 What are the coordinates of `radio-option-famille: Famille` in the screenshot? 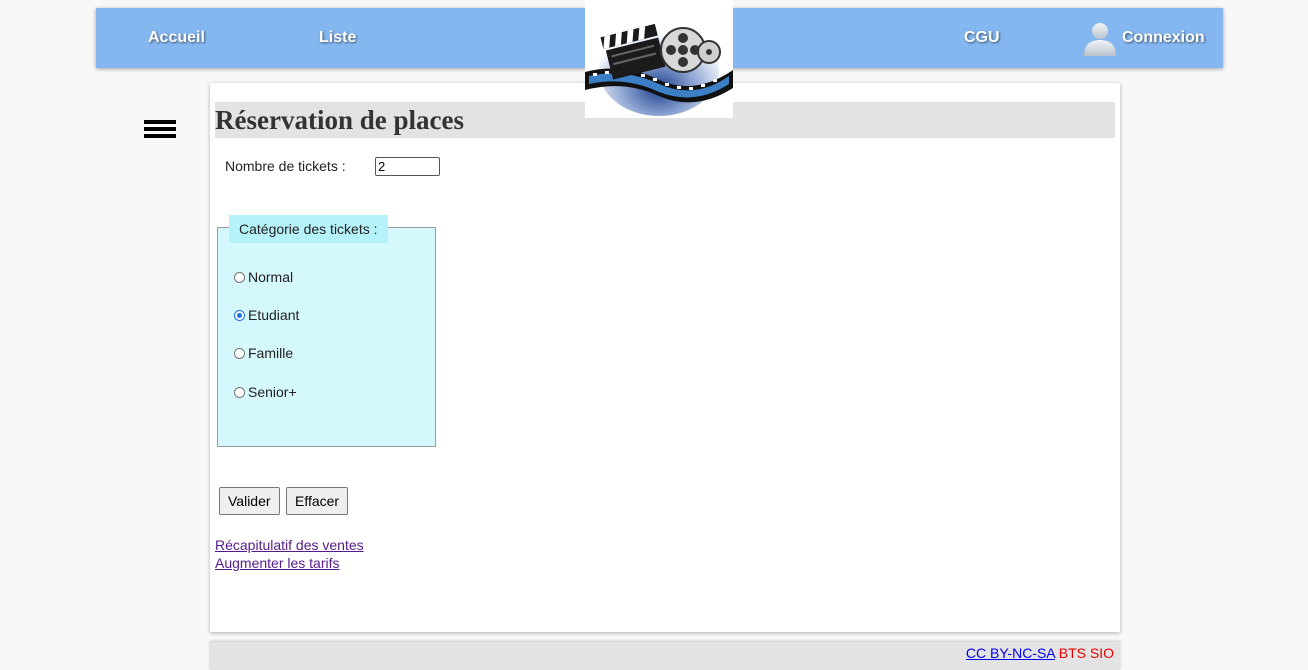 It's located at (263, 353).